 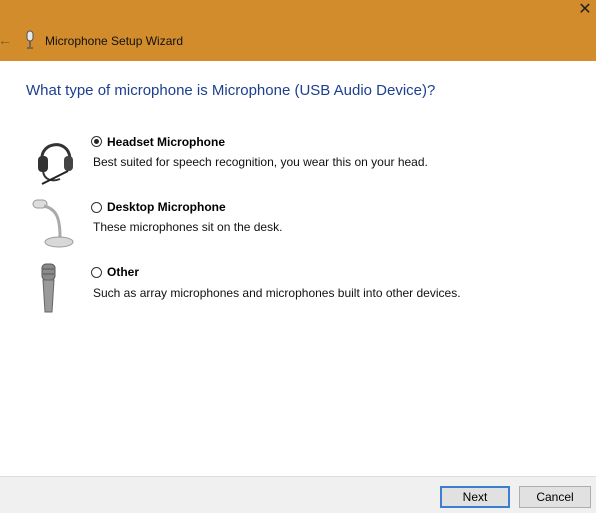 I want to click on footer-bar: Next Cancel, so click(x=298, y=494).